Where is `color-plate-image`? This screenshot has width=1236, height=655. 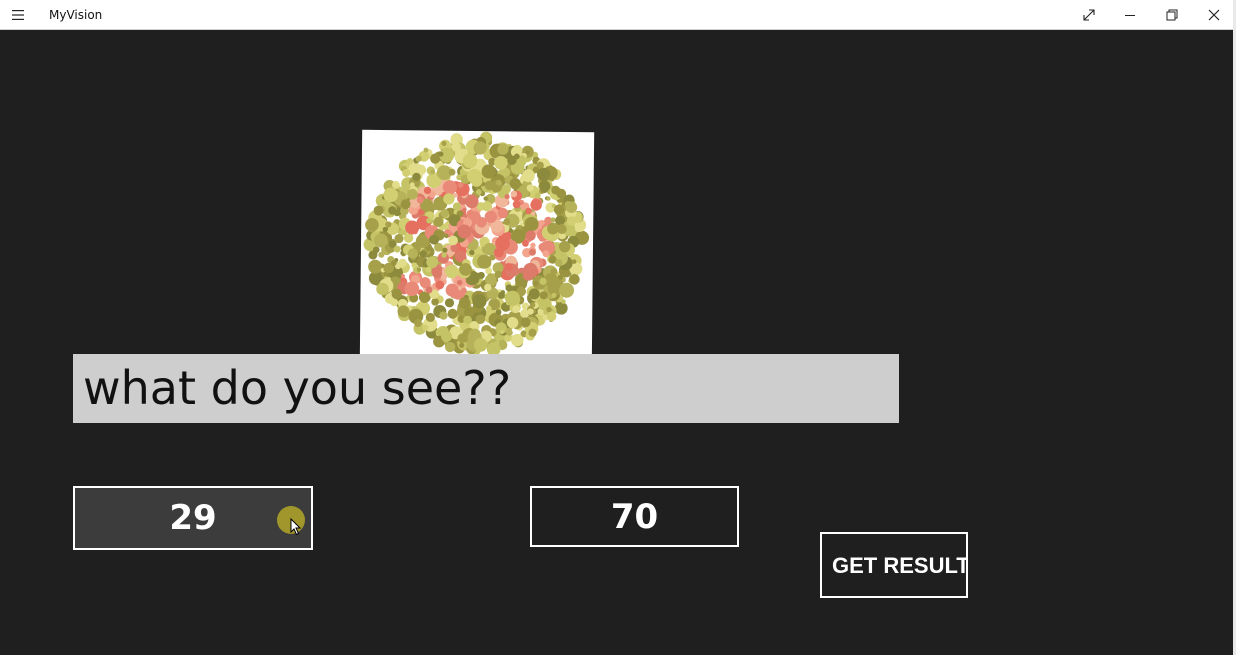
color-plate-image is located at coordinates (477, 246).